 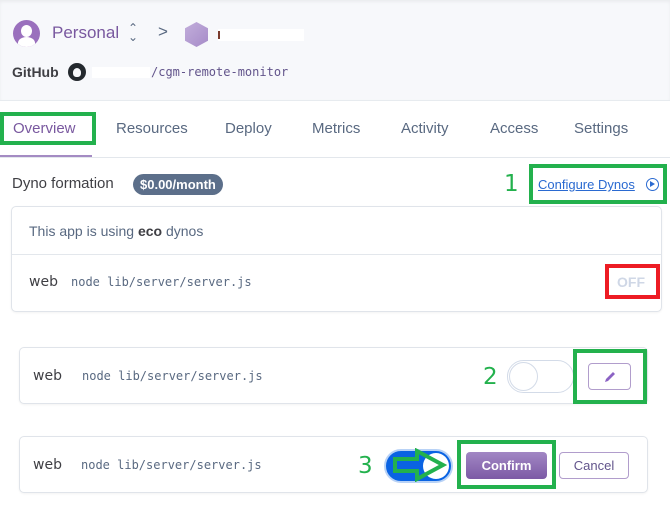 I want to click on annotation-step-3: 3, so click(x=365, y=466).